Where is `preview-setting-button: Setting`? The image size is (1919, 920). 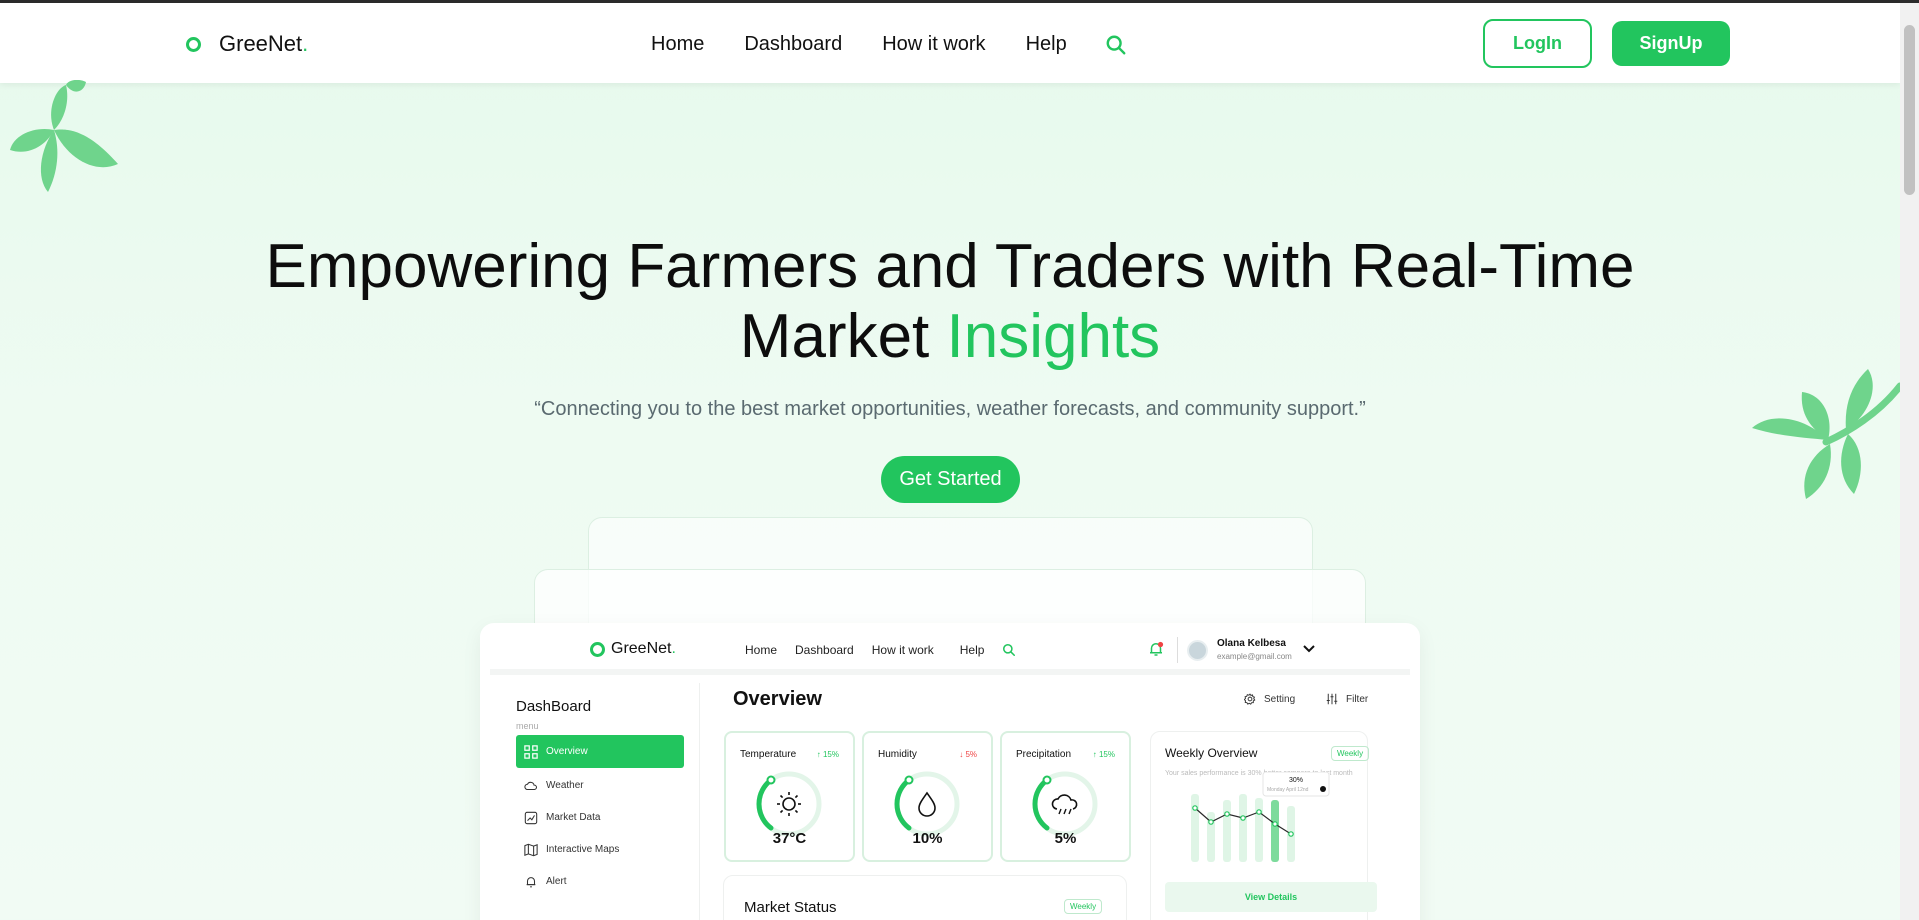 preview-setting-button: Setting is located at coordinates (1270, 699).